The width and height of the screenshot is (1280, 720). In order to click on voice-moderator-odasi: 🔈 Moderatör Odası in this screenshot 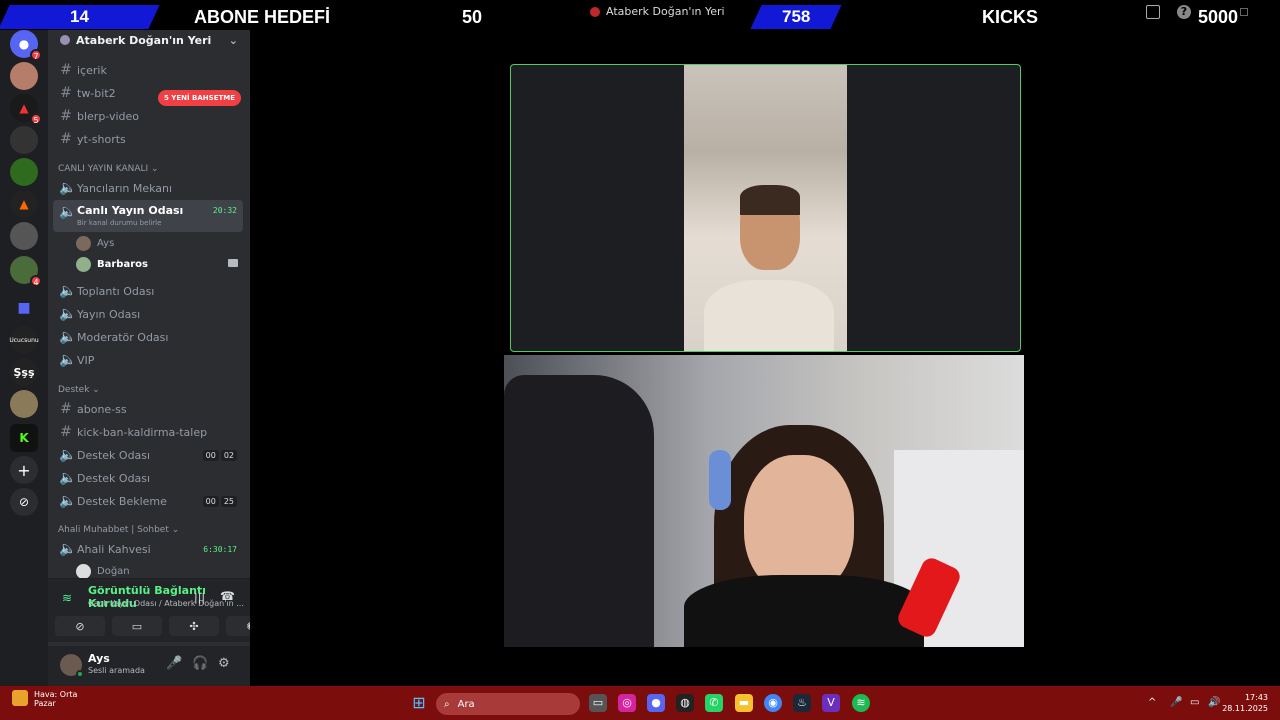, I will do `click(148, 337)`.